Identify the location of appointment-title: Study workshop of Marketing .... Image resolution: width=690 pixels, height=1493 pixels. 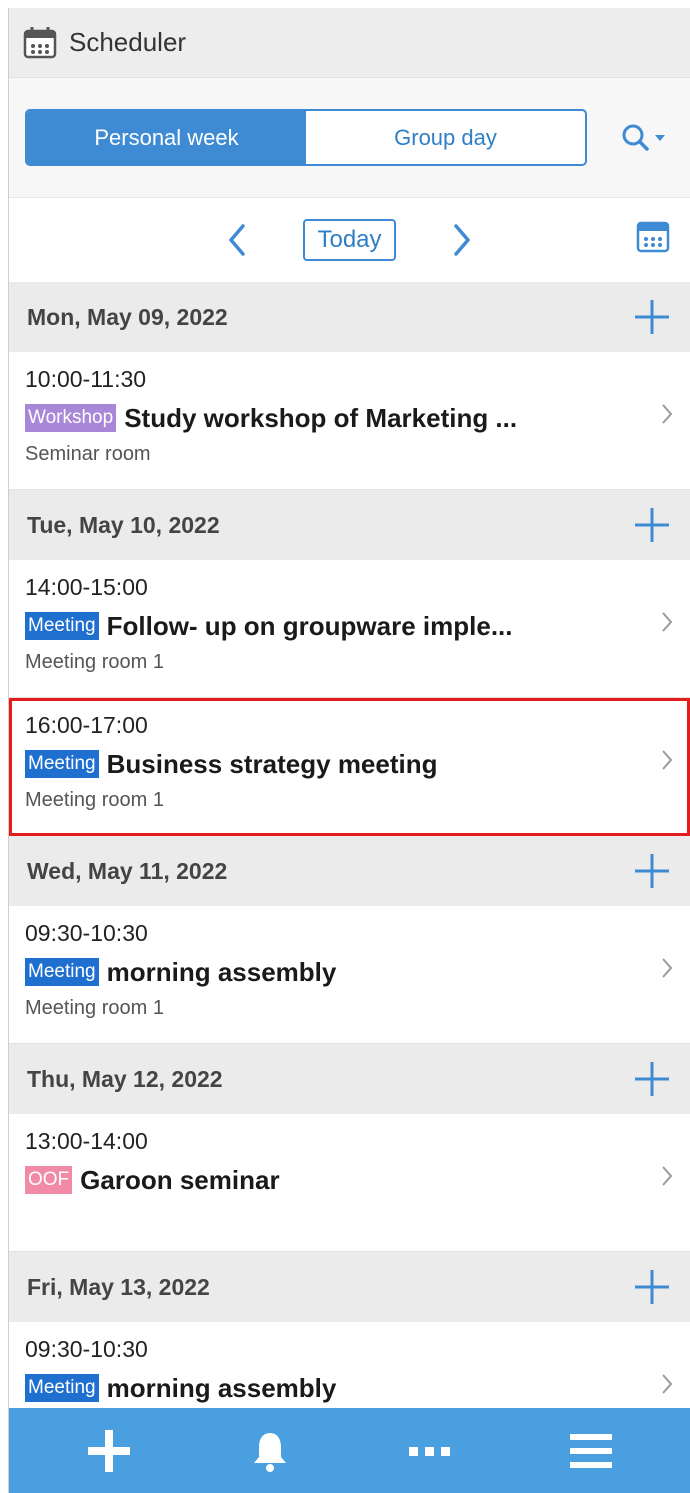
(321, 417).